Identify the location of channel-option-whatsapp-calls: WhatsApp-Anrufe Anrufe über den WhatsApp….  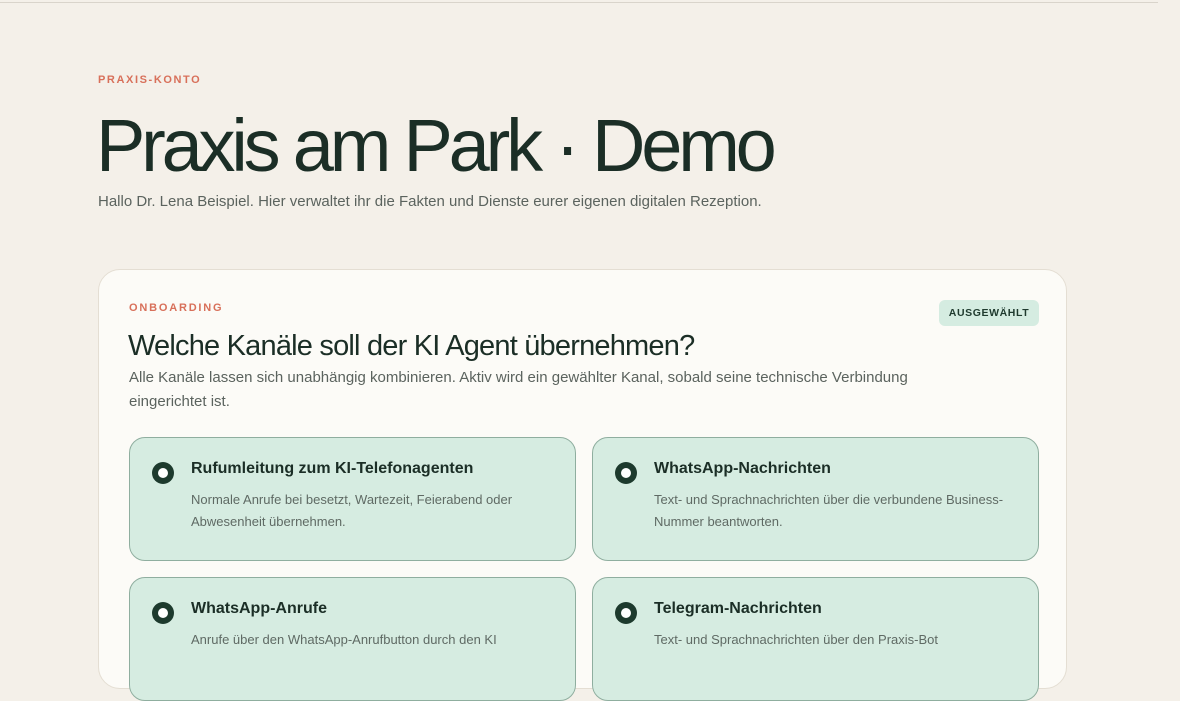
(352, 639).